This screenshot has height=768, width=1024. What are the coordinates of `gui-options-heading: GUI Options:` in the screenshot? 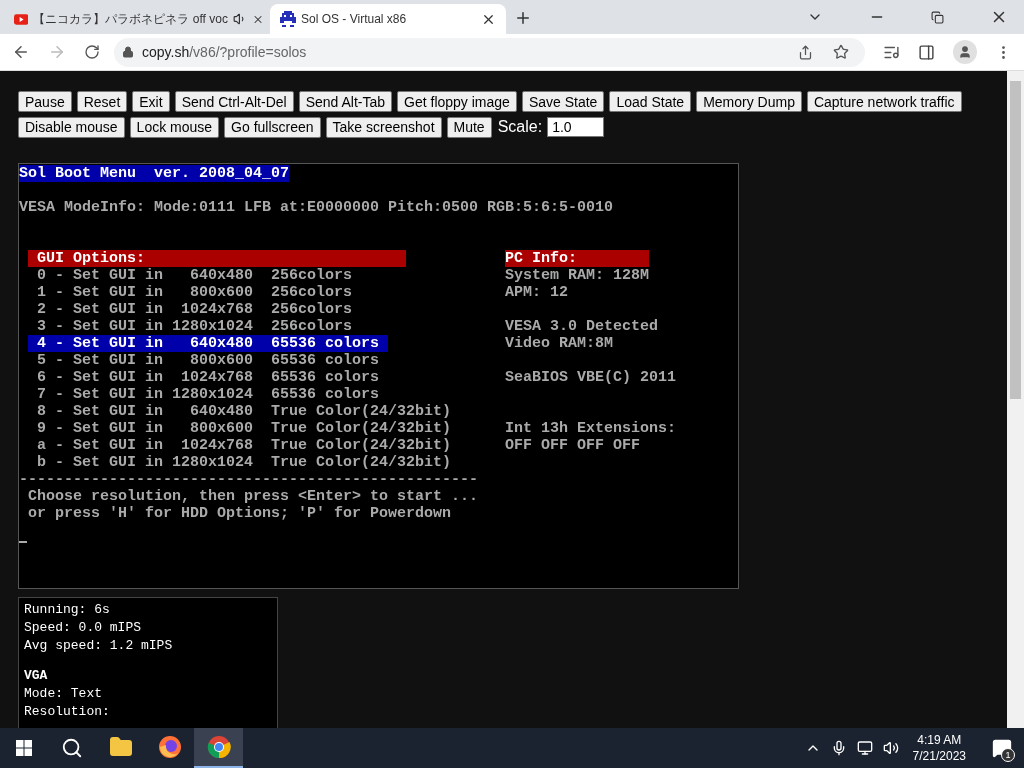 It's located at (217, 258).